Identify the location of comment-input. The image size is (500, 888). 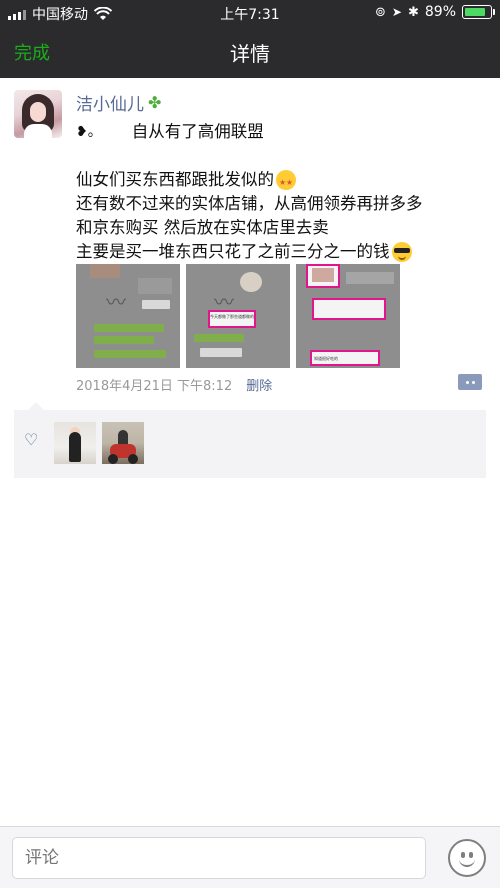
(219, 858).